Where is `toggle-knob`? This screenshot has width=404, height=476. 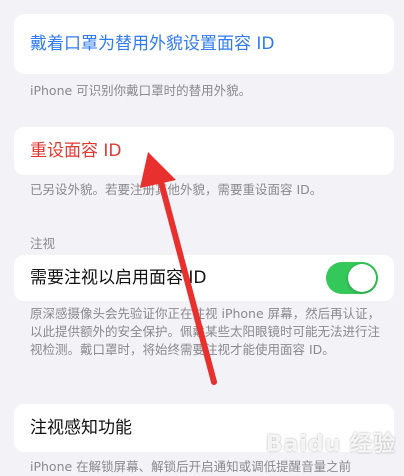
toggle-knob is located at coordinates (362, 278).